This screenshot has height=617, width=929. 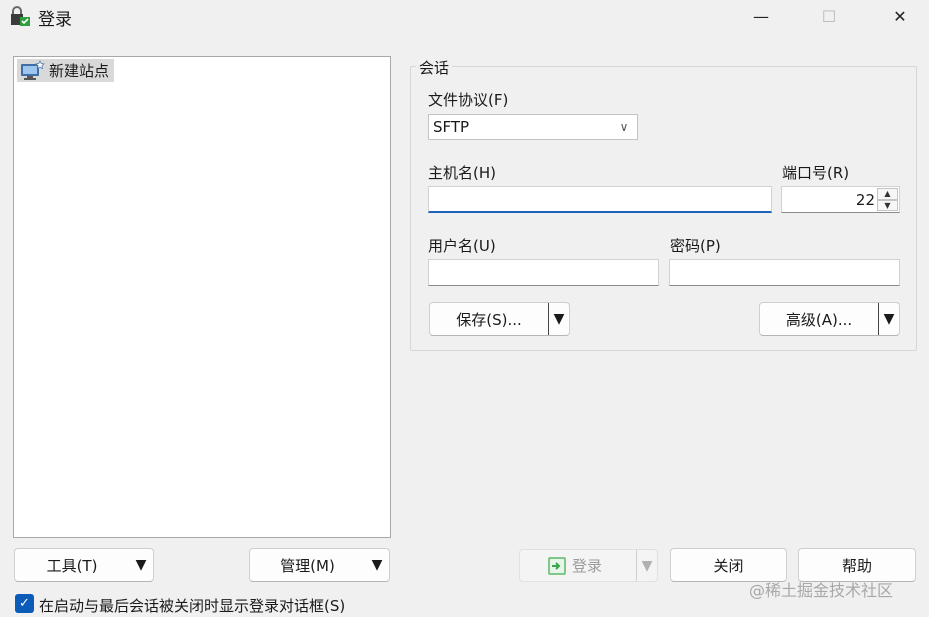 What do you see at coordinates (20, 16) in the screenshot?
I see `app-lock-icon` at bounding box center [20, 16].